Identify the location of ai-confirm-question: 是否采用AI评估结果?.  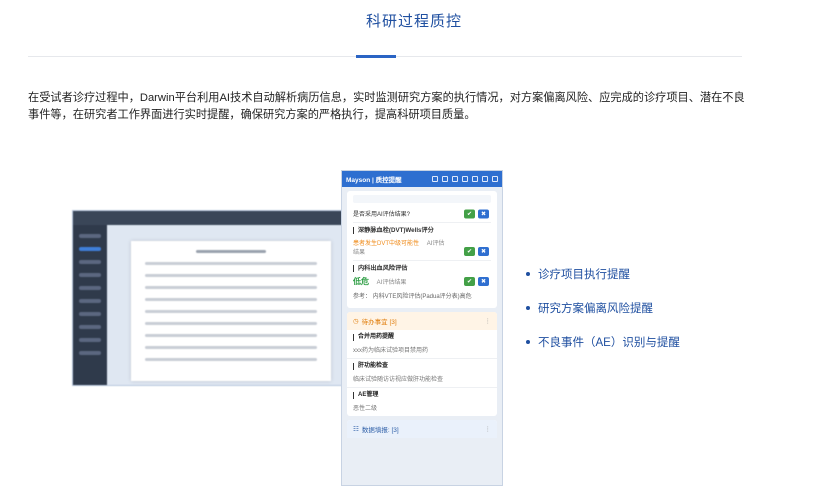
(382, 215).